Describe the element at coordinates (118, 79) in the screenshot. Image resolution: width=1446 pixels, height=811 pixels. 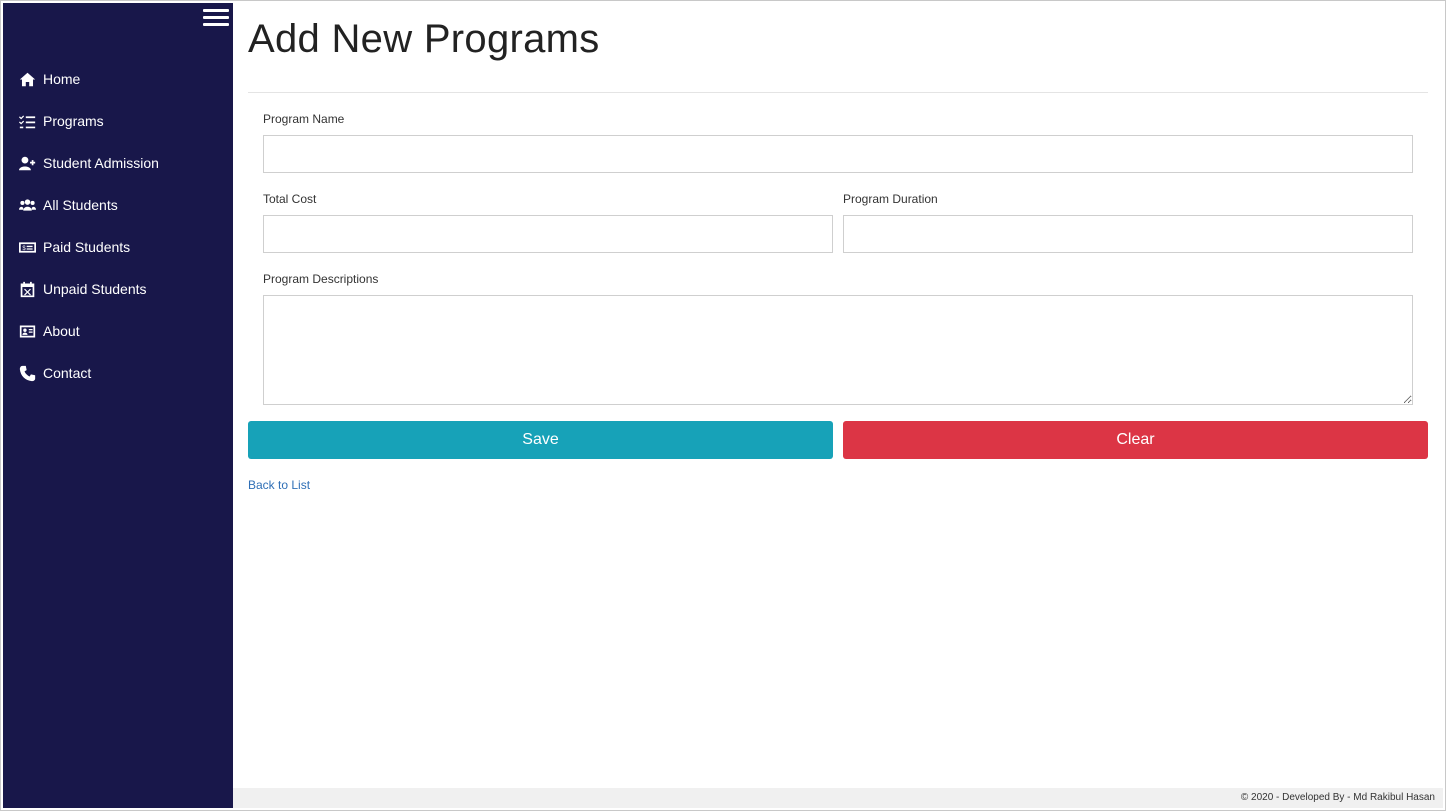
I see `sidebar-item-home: Home` at that location.